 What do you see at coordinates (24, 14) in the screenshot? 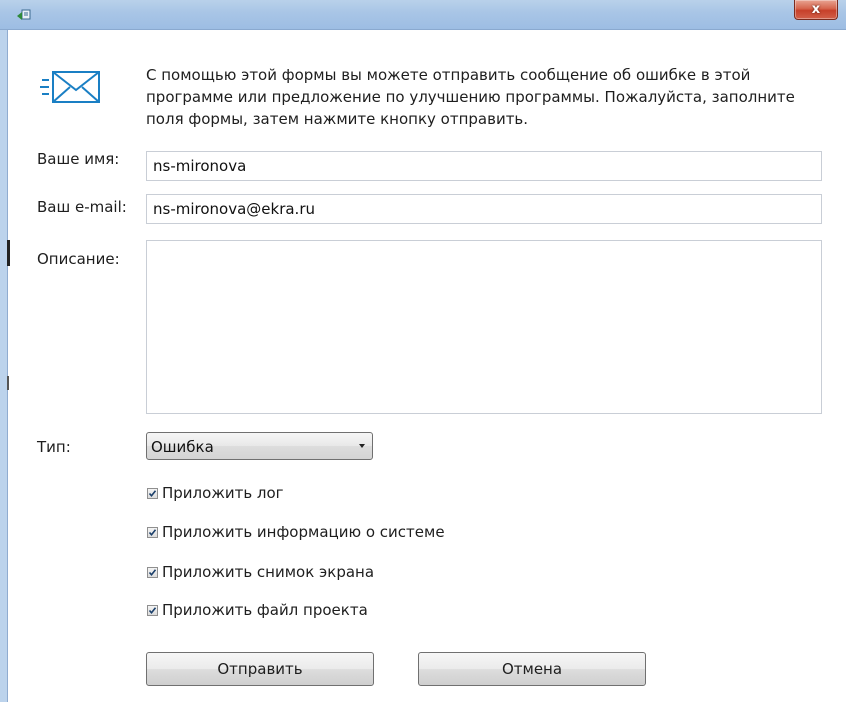
I see `app-icon` at bounding box center [24, 14].